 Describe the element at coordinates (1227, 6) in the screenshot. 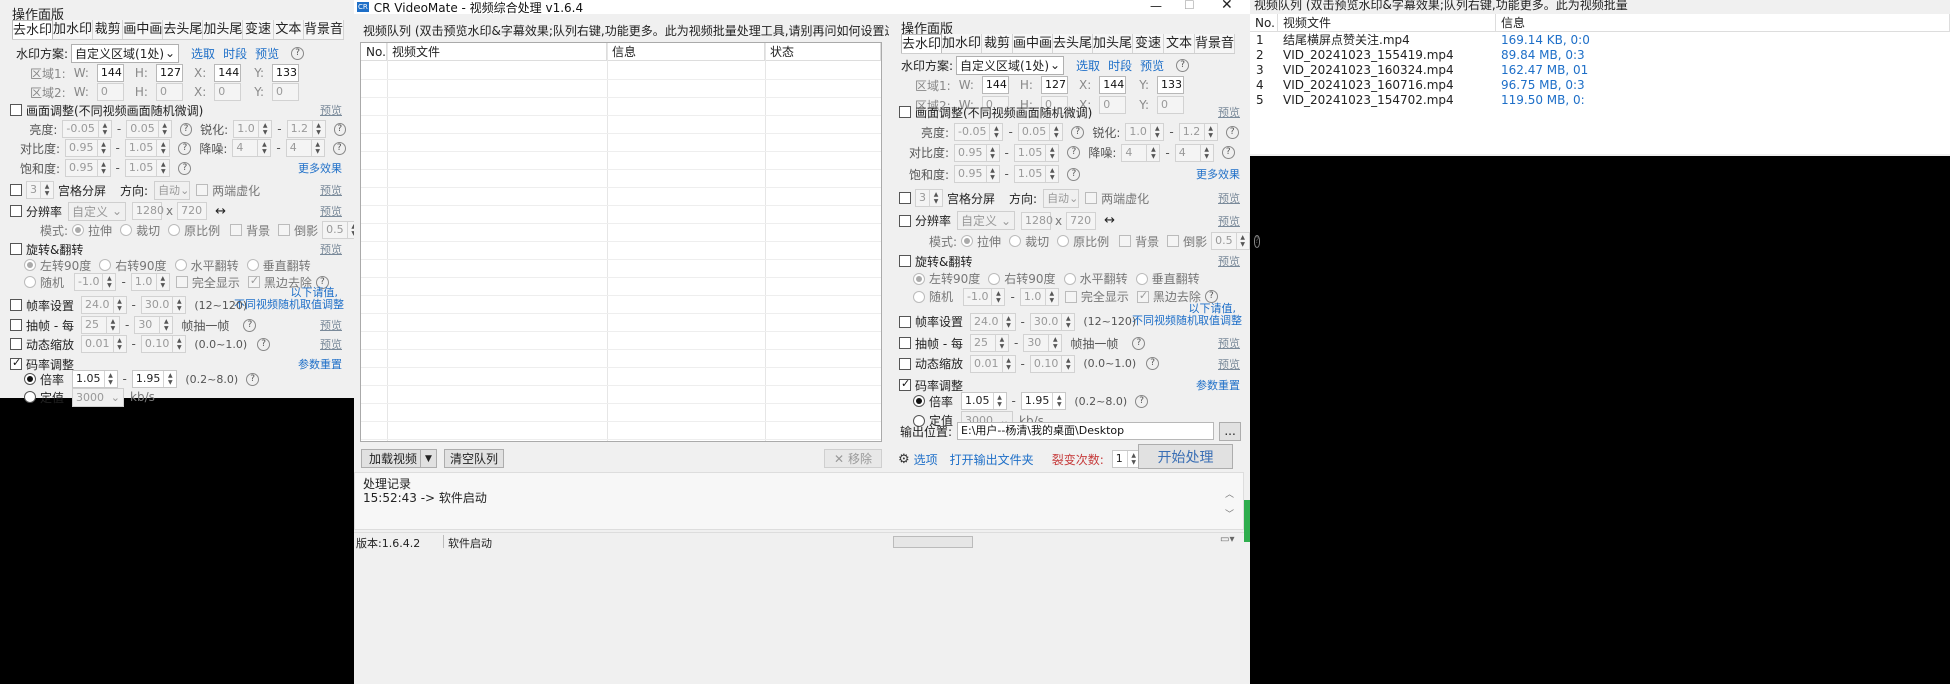

I see `close-icon: ✕` at that location.